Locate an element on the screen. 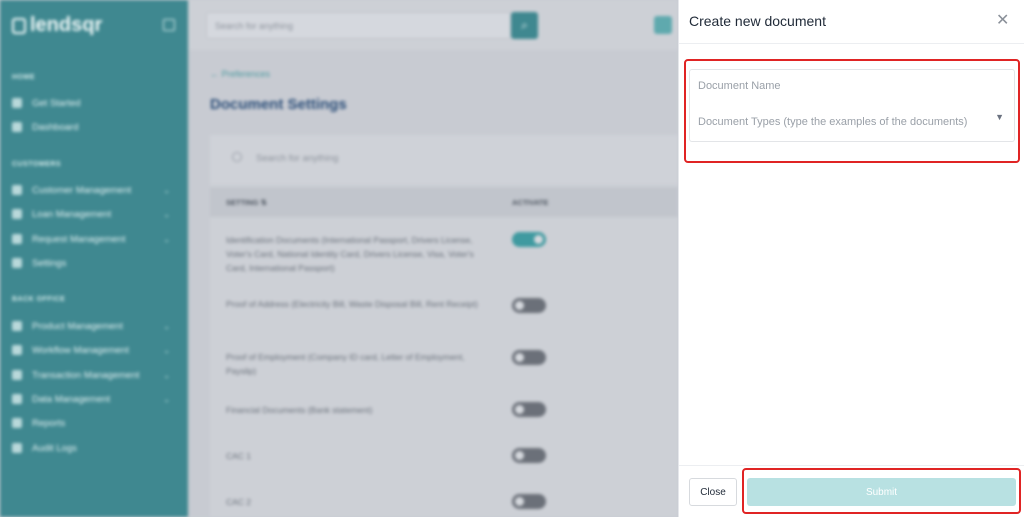  transaction-icon is located at coordinates (17, 375).